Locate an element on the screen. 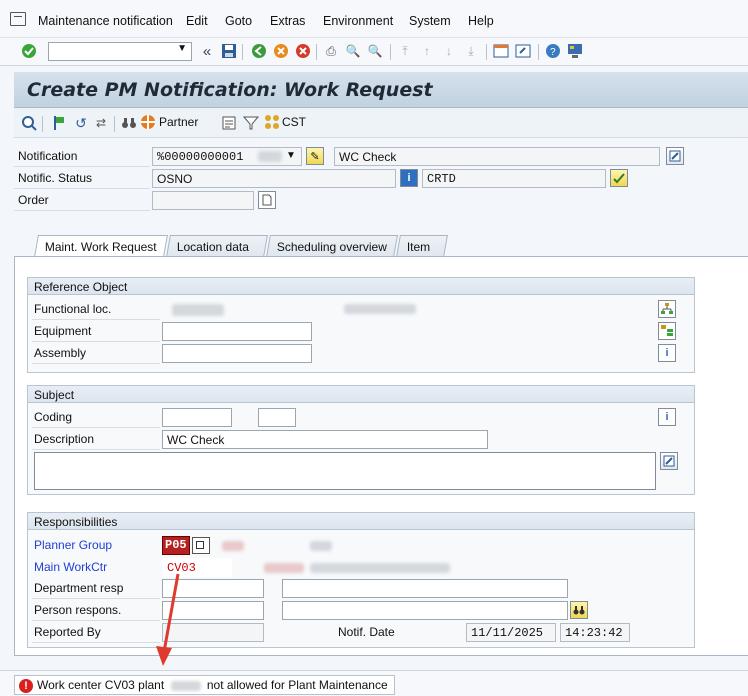 This screenshot has width=748, height=696. tab-scheduling-overview: Scheduling overview is located at coordinates (332, 246).